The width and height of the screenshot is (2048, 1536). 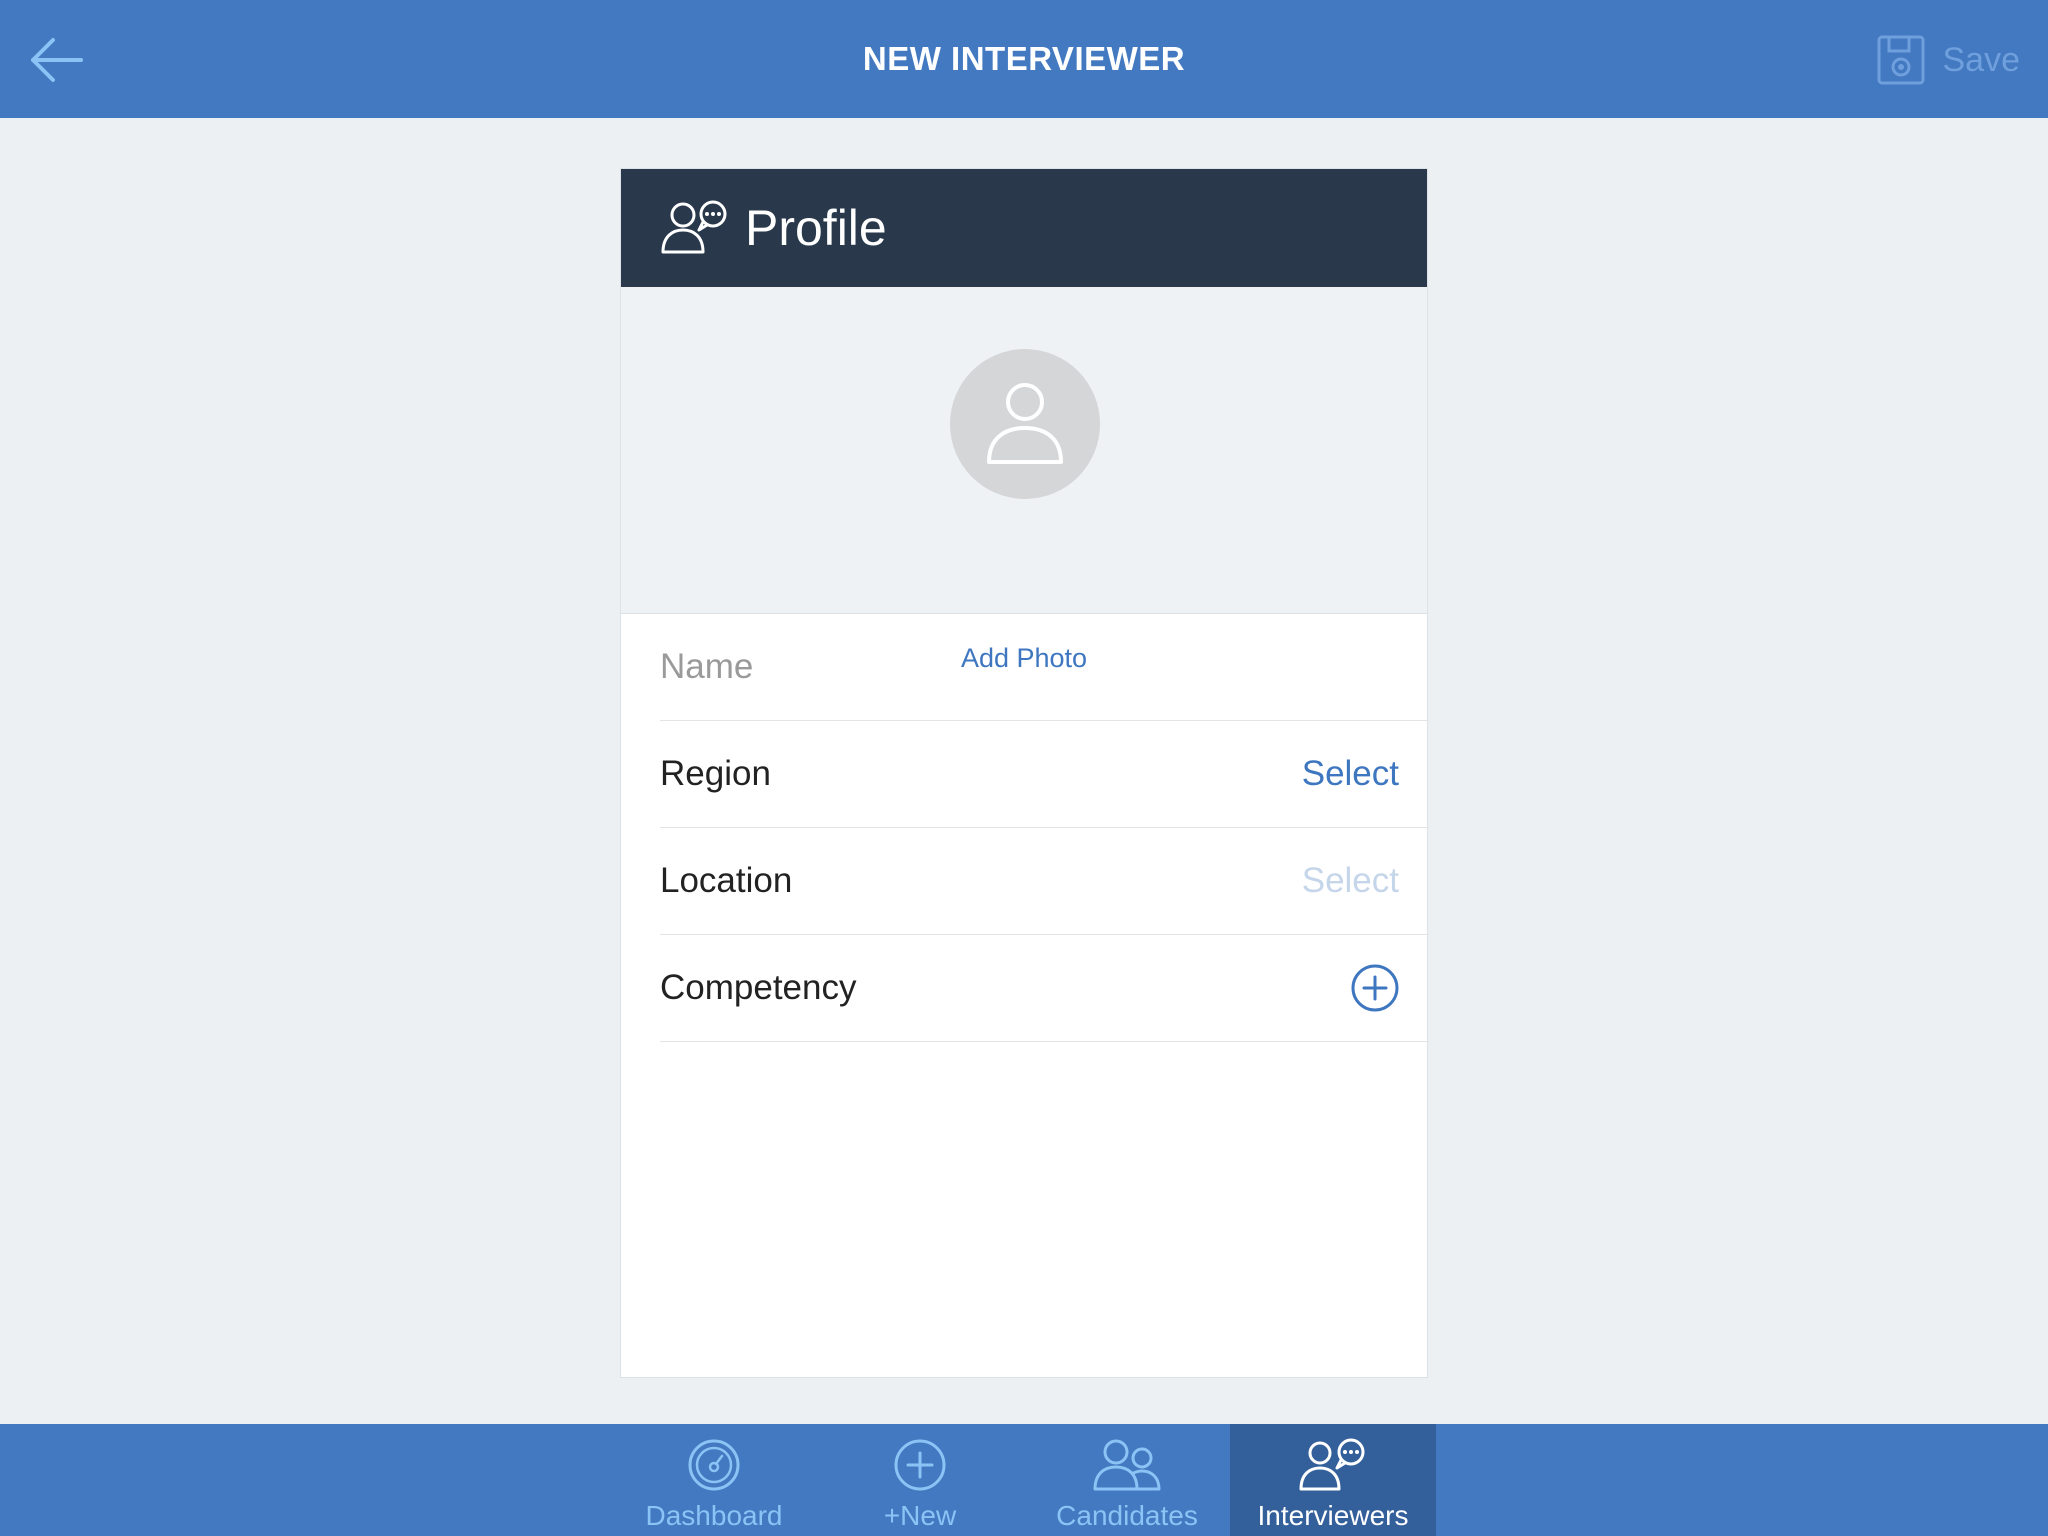 What do you see at coordinates (1333, 1515) in the screenshot?
I see `tab-label-interviewers: Interviewers` at bounding box center [1333, 1515].